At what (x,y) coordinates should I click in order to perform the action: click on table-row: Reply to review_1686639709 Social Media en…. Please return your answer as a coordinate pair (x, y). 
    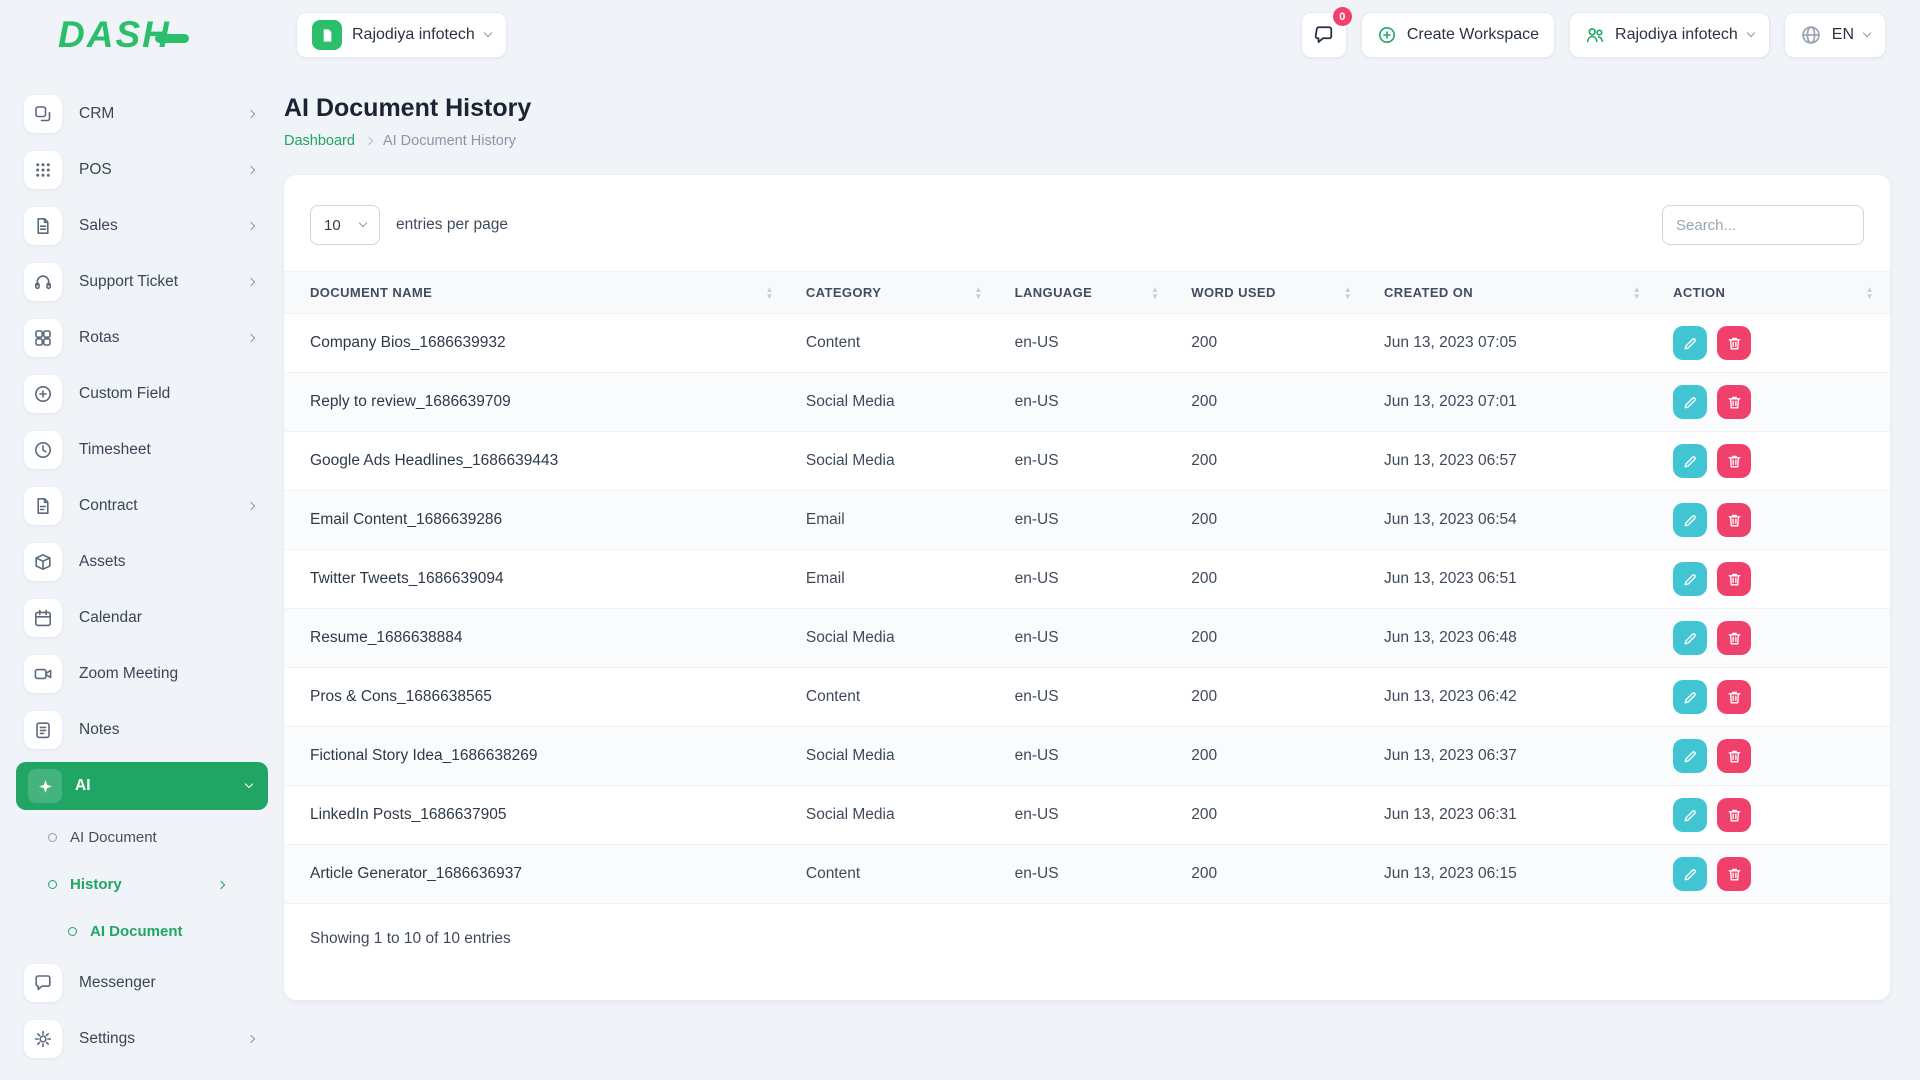
    Looking at the image, I should click on (1087, 402).